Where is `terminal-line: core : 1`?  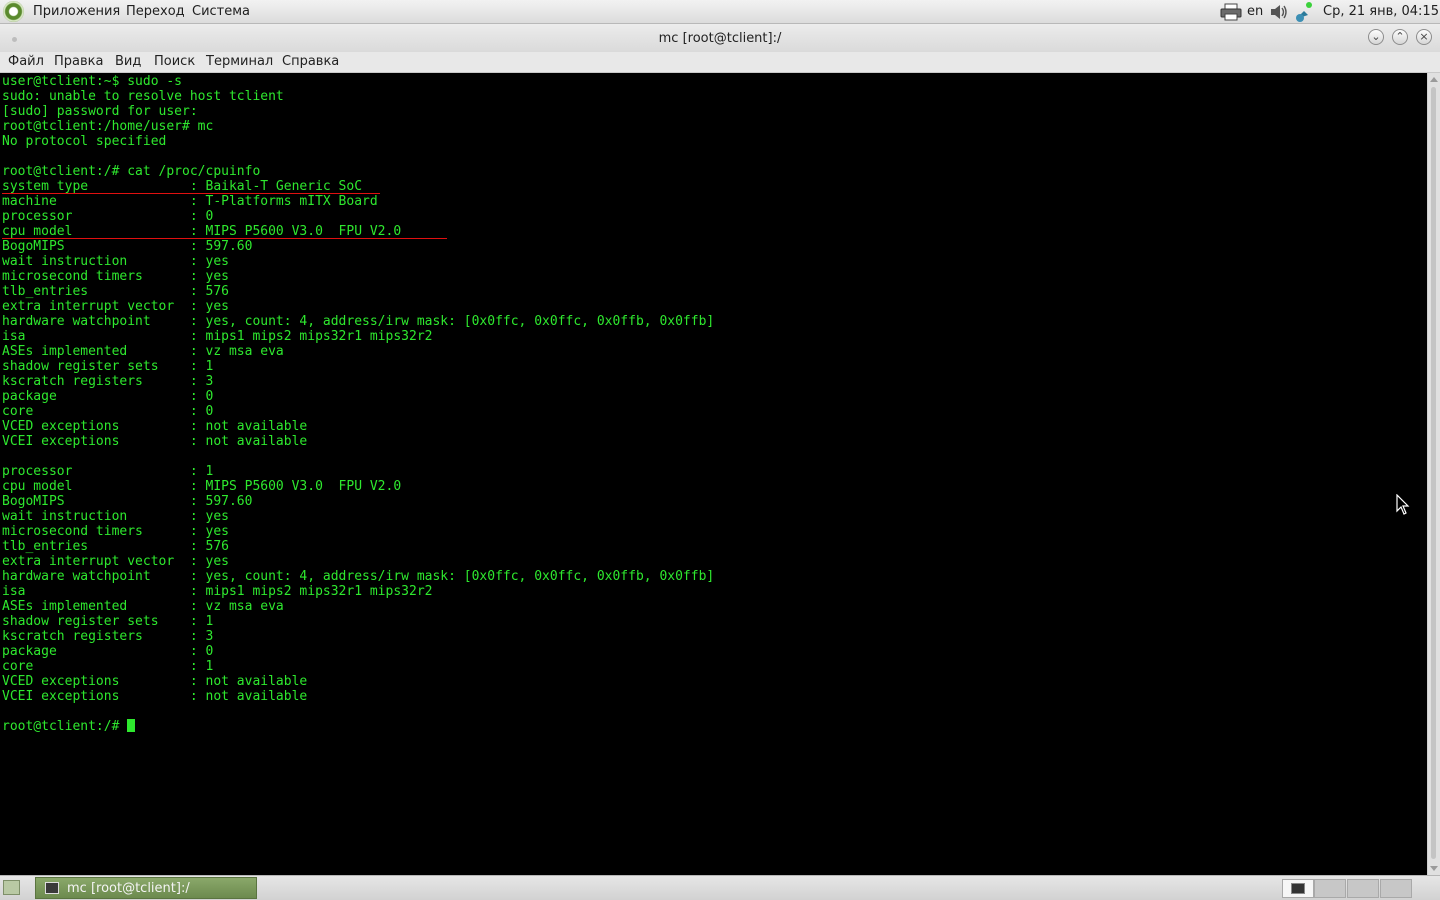 terminal-line: core : 1 is located at coordinates (108, 666).